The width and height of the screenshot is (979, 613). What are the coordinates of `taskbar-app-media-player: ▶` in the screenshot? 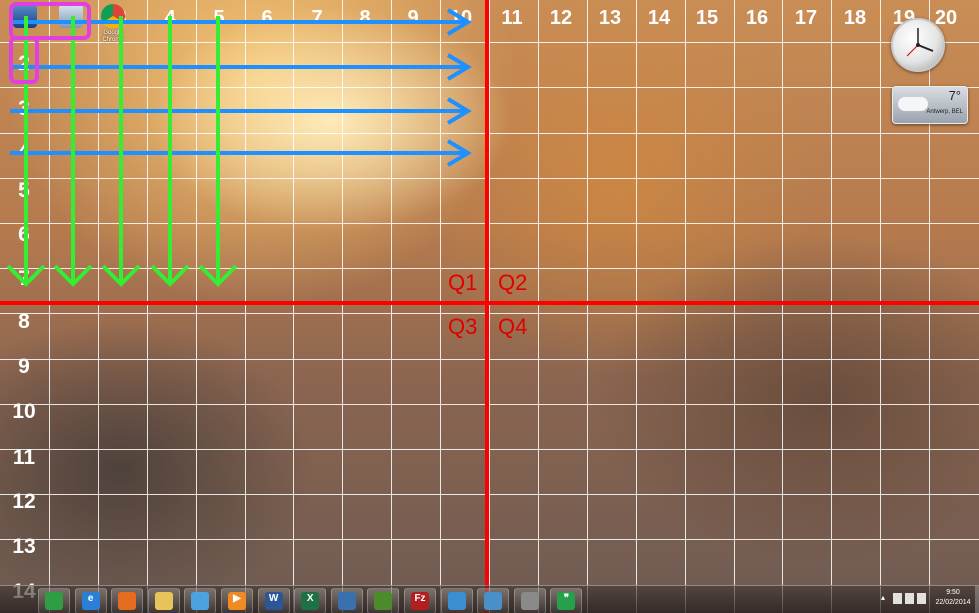 It's located at (237, 600).